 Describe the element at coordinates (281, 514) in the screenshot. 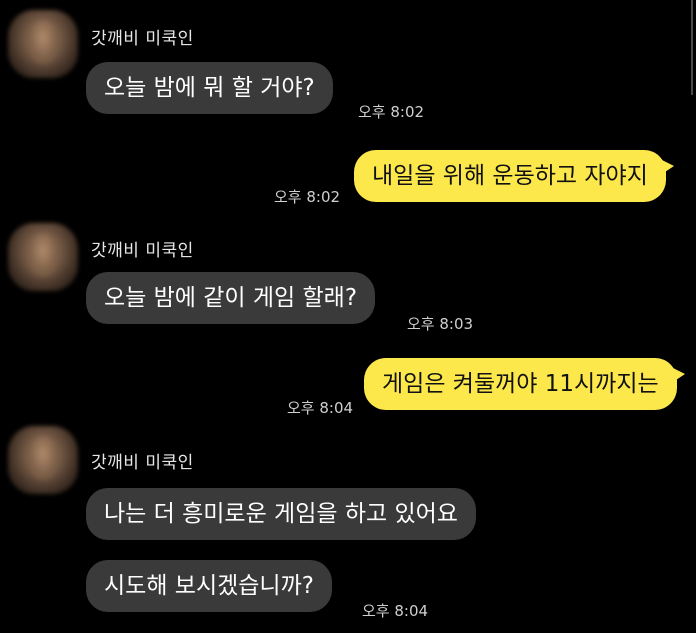

I see `incoming-message-bubble: 나는 더 흥미로운 게임을 하고 있어요` at that location.